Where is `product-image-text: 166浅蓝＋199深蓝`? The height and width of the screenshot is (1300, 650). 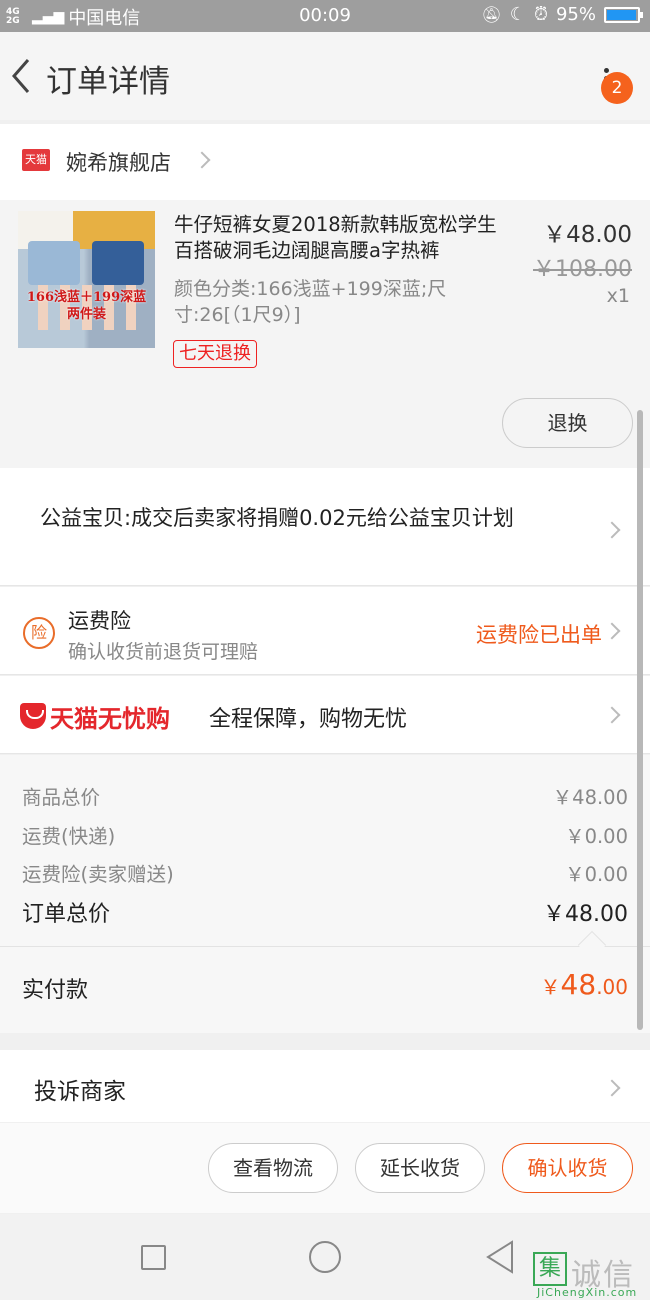
product-image-text: 166浅蓝＋199深蓝 is located at coordinates (86, 297).